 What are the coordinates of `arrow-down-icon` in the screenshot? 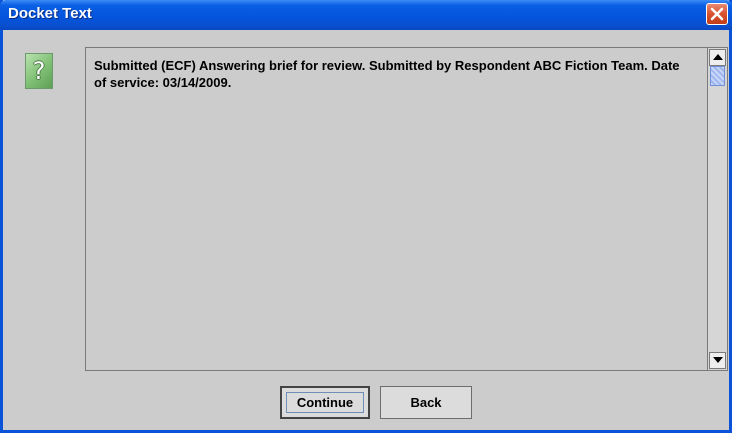 It's located at (718, 360).